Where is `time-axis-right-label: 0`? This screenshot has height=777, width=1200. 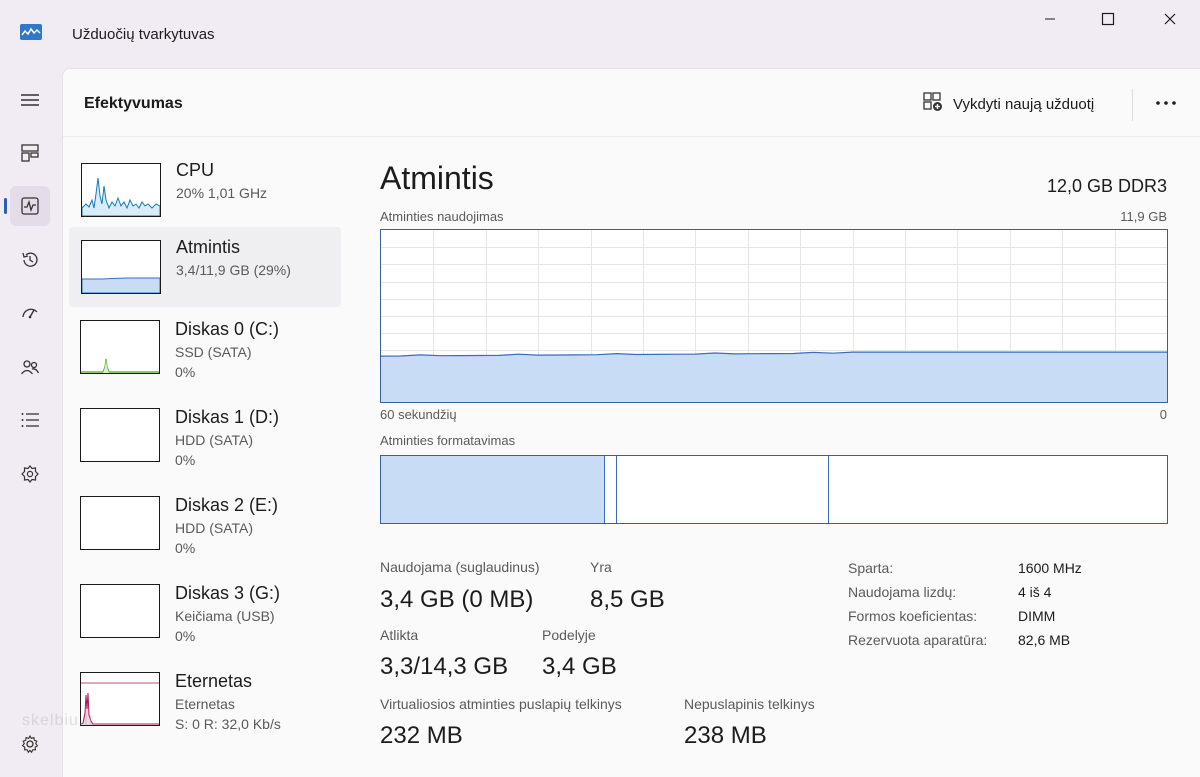 time-axis-right-label: 0 is located at coordinates (1163, 414).